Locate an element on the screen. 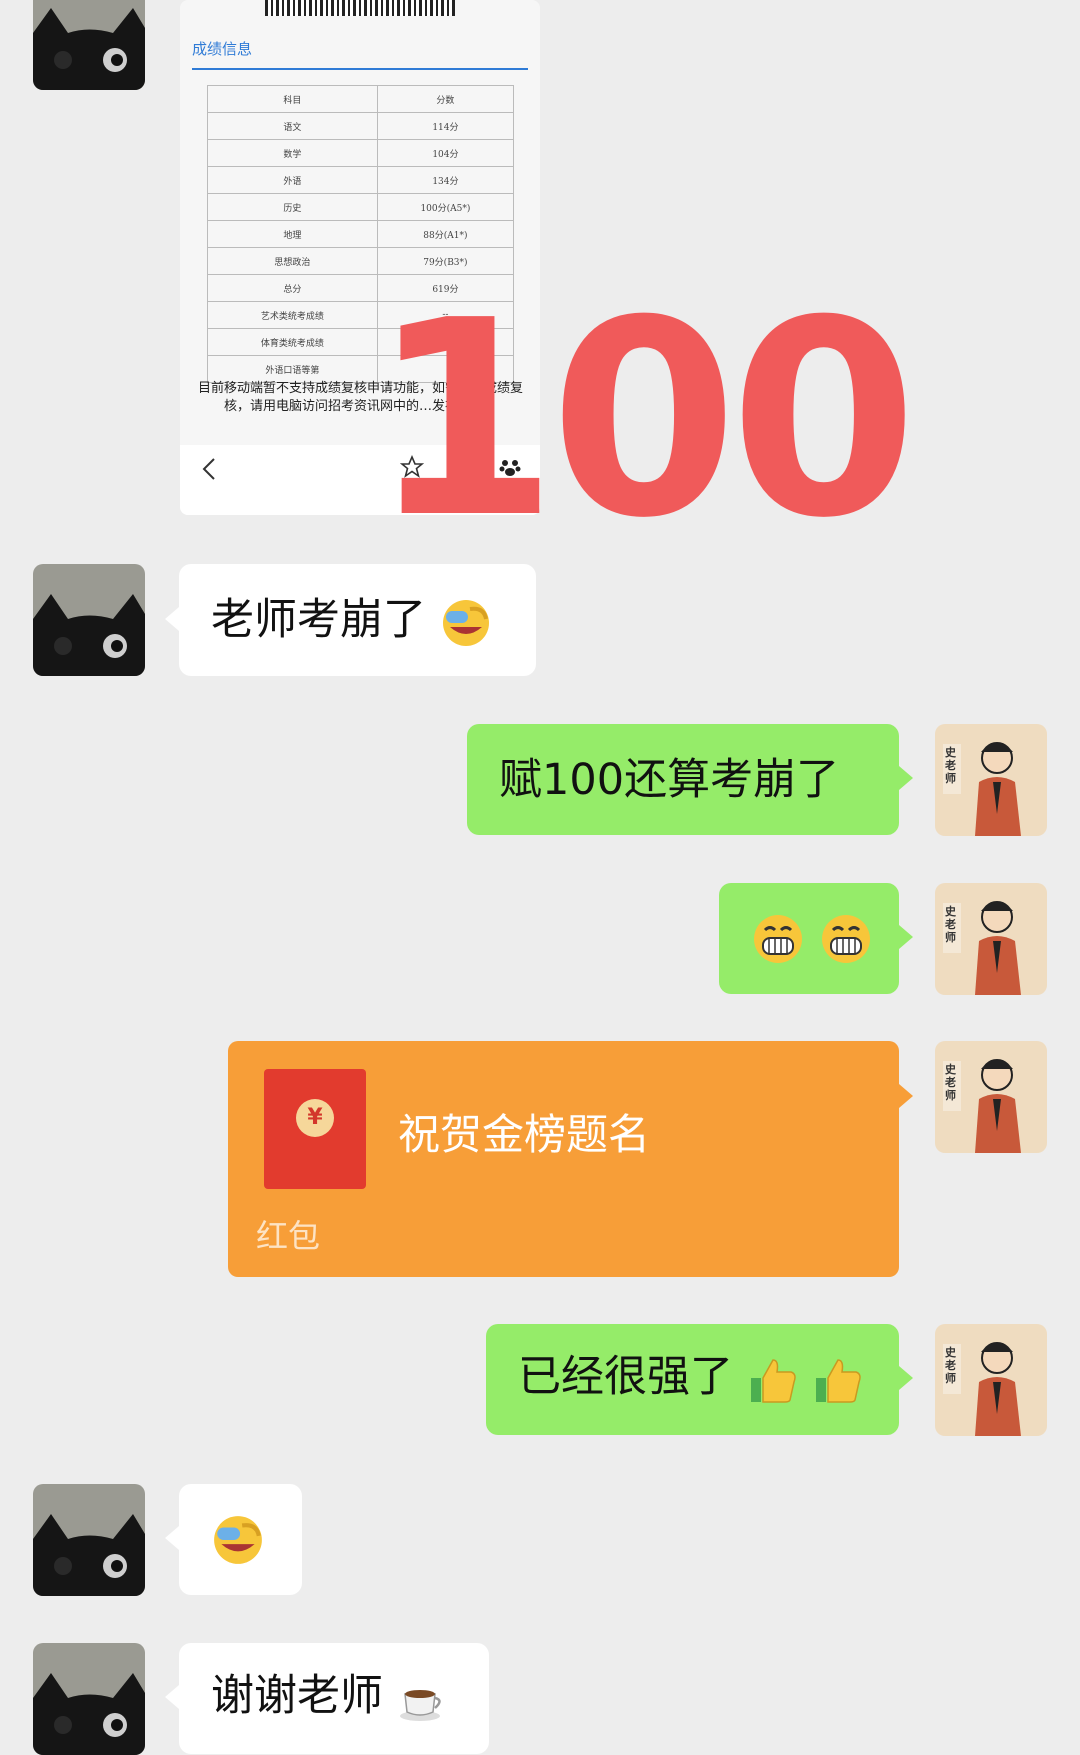 The image size is (1080, 1755). subject-cell: 思想政治 is located at coordinates (292, 261).